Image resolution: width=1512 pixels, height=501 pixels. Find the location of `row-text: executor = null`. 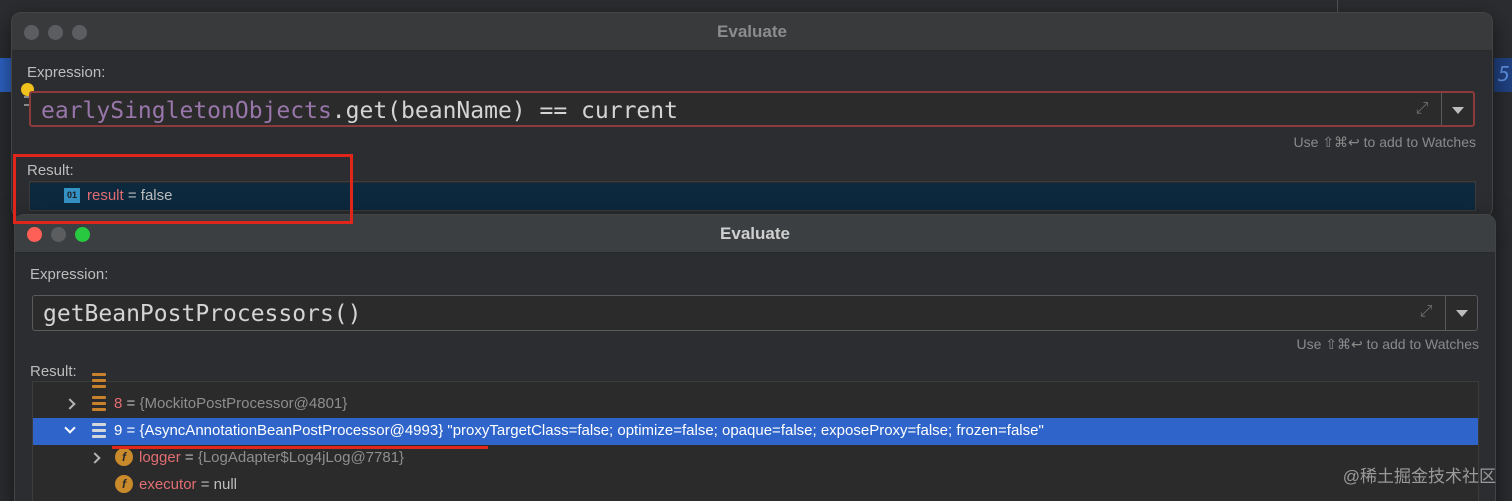

row-text: executor = null is located at coordinates (188, 484).